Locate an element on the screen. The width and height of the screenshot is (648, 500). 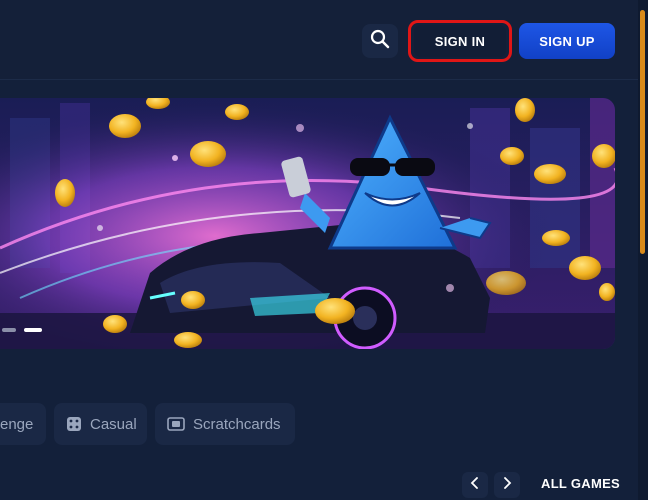
games-next-button is located at coordinates (507, 485).